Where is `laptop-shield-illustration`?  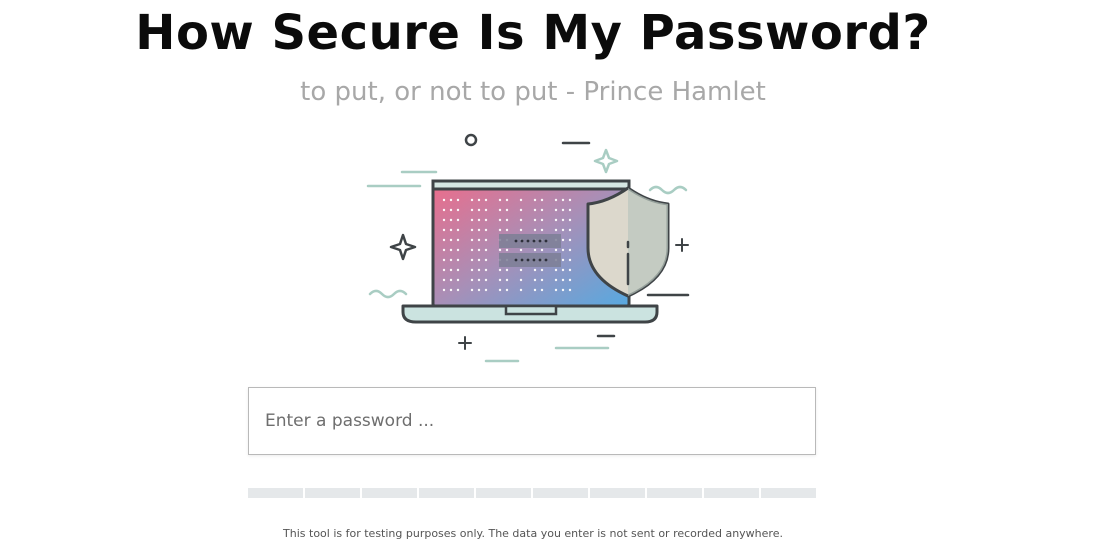 laptop-shield-illustration is located at coordinates (528, 248).